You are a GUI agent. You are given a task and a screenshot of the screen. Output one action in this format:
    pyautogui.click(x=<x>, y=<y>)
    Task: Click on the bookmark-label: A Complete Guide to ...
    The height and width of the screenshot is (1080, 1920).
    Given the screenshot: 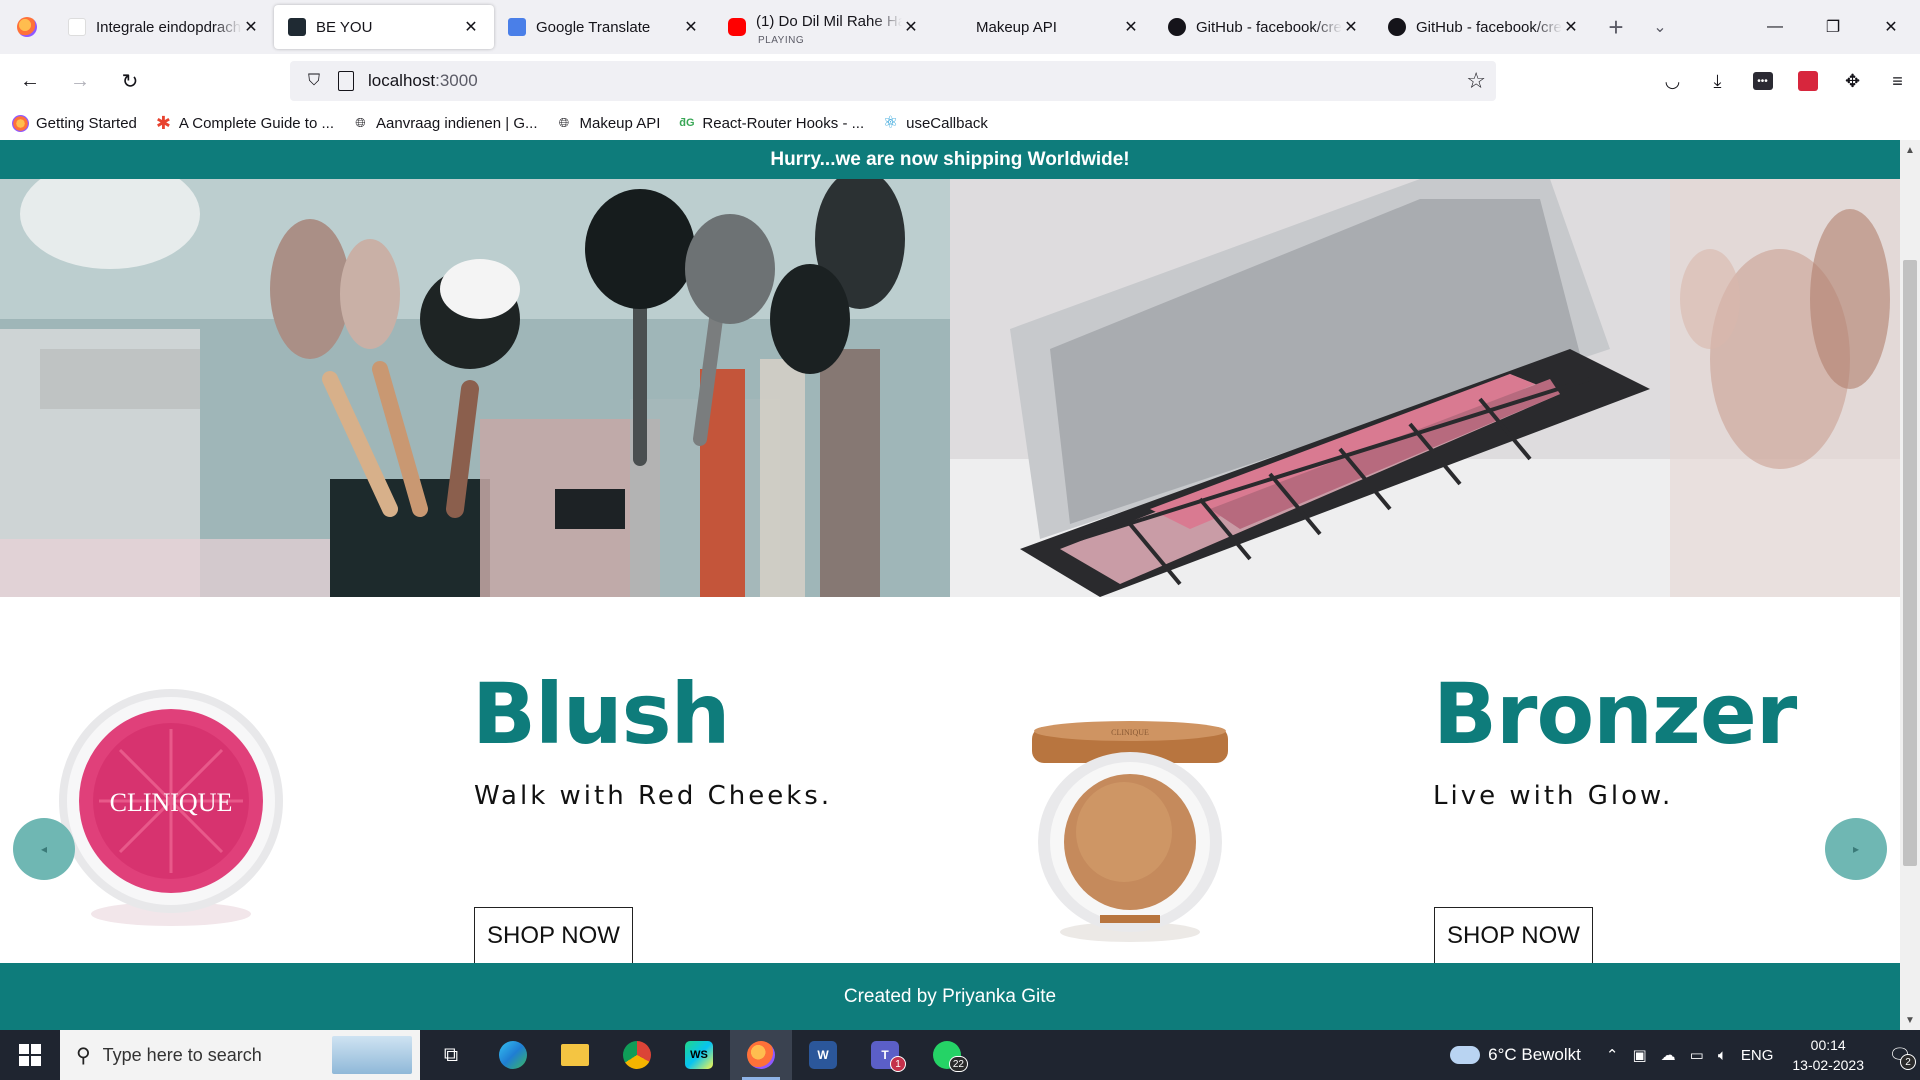 What is the action you would take?
    pyautogui.click(x=256, y=123)
    